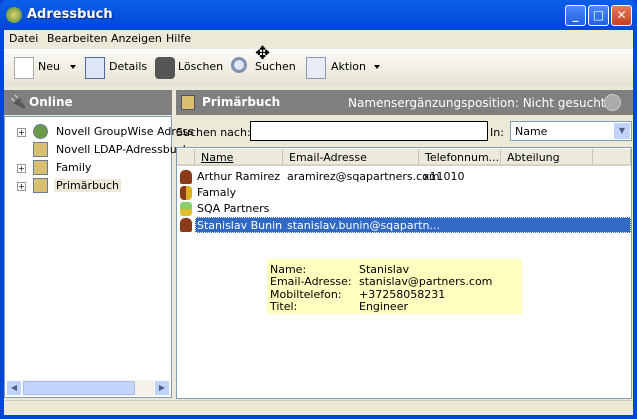 This screenshot has height=419, width=637. I want to click on column-header-name: Name, so click(239, 157).